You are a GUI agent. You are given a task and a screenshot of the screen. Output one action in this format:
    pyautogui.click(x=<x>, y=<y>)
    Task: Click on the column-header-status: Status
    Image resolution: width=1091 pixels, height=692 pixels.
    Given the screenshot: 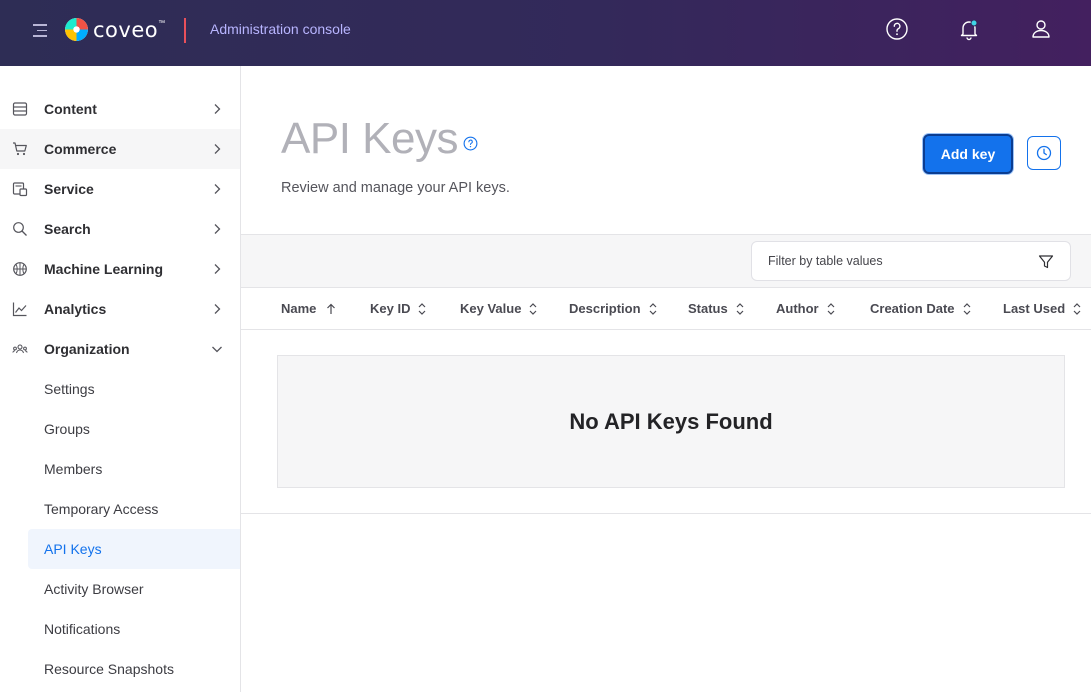 What is the action you would take?
    pyautogui.click(x=717, y=308)
    